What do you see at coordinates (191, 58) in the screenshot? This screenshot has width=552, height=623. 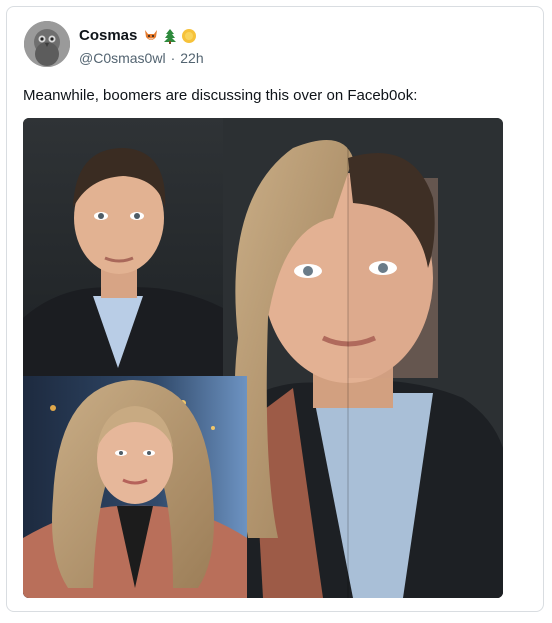 I see `timestamp: 22h` at bounding box center [191, 58].